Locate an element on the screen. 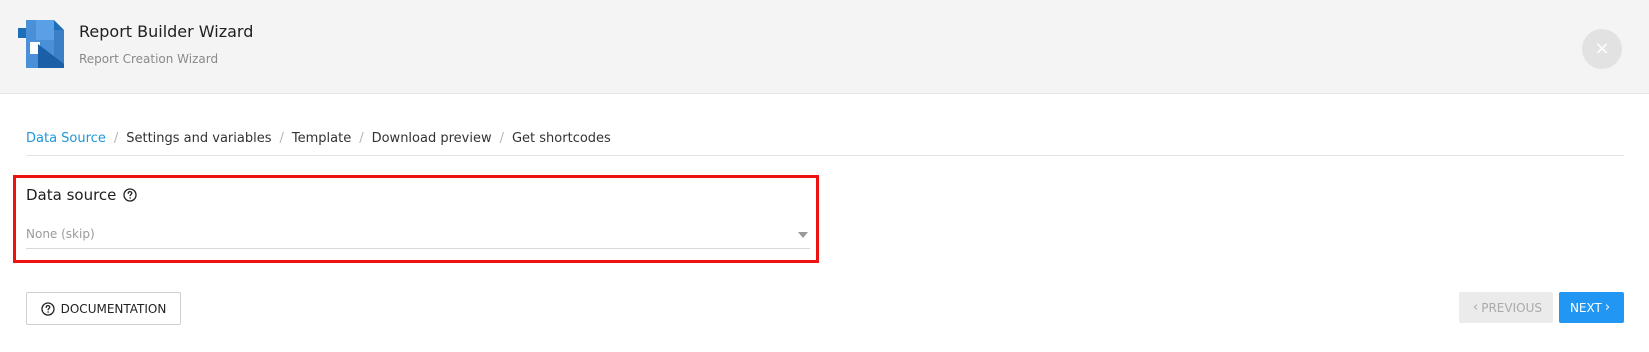 Image resolution: width=1649 pixels, height=352 pixels. close-button: × is located at coordinates (1602, 49).